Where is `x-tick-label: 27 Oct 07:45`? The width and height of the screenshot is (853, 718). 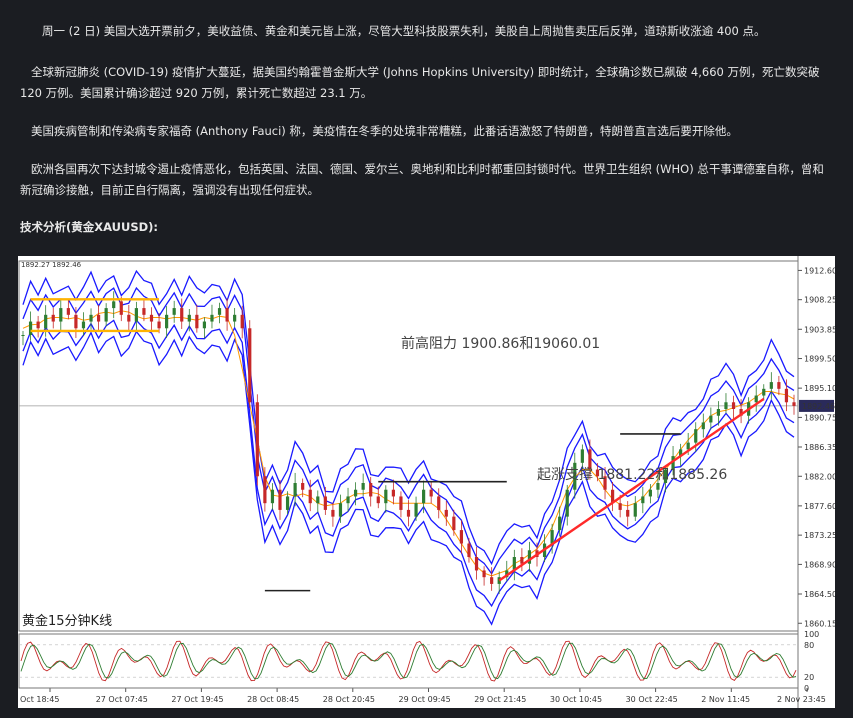 x-tick-label: 27 Oct 07:45 is located at coordinates (122, 699).